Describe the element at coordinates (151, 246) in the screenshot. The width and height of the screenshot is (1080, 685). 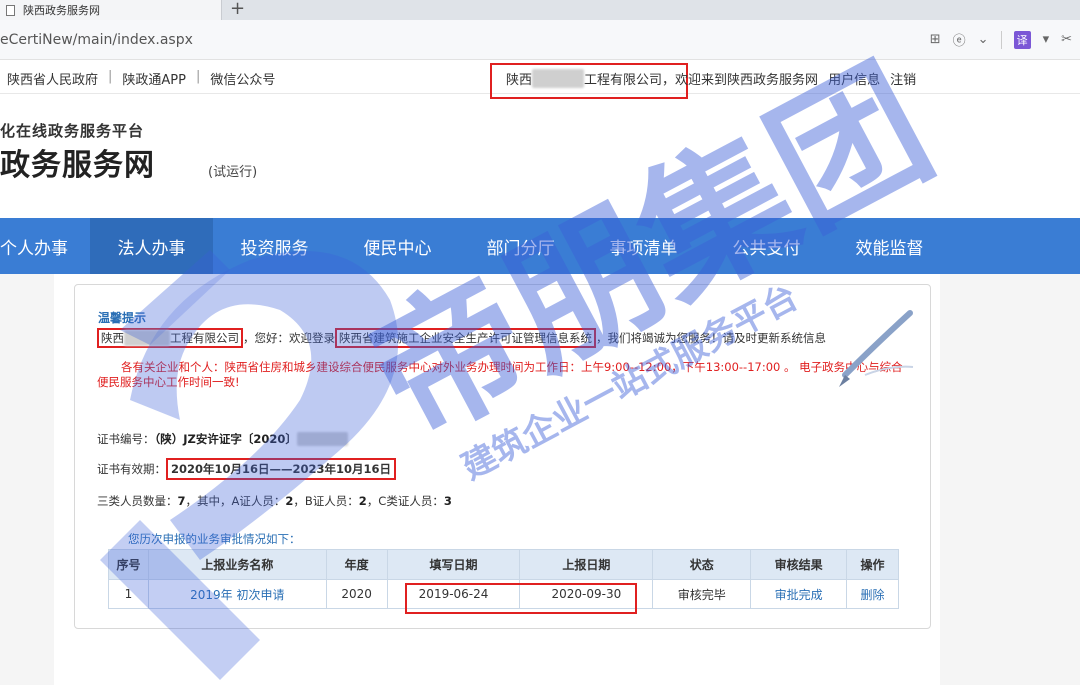
I see `nav-legal-person: 法人办事` at that location.